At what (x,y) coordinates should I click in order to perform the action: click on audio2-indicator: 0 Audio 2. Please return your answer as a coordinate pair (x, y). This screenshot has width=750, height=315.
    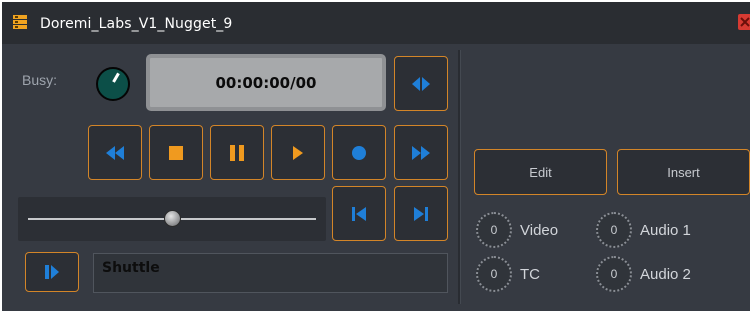
    Looking at the image, I should click on (643, 274).